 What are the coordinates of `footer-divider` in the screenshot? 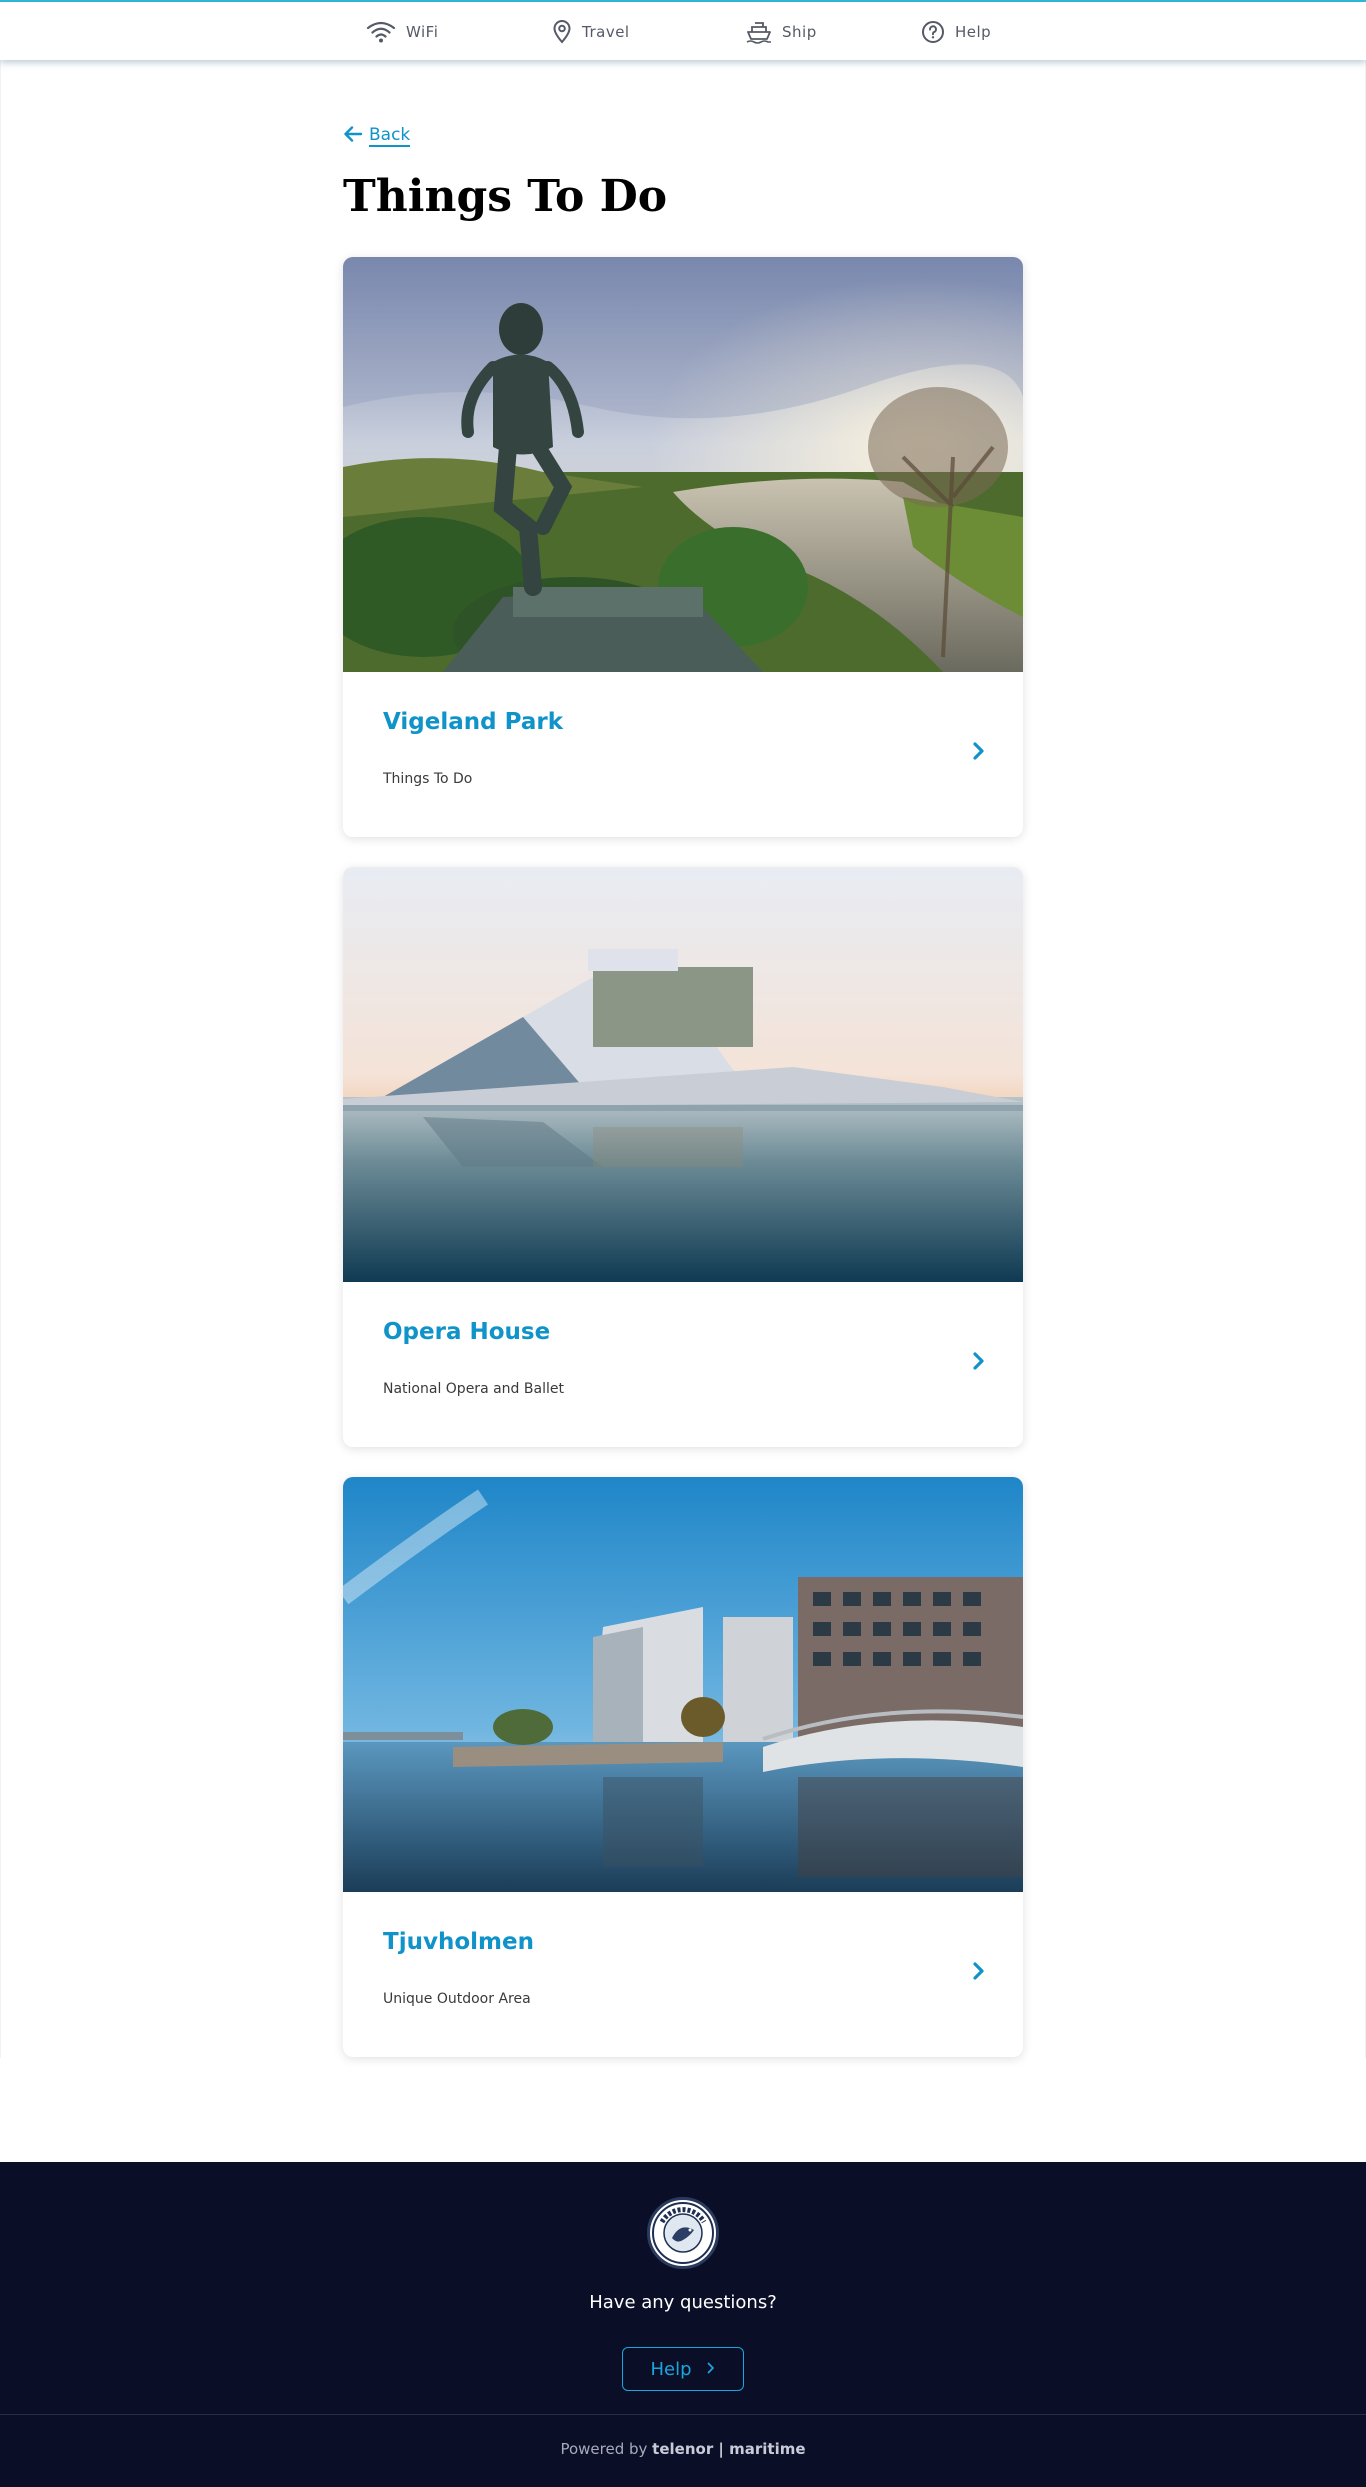 It's located at (683, 2414).